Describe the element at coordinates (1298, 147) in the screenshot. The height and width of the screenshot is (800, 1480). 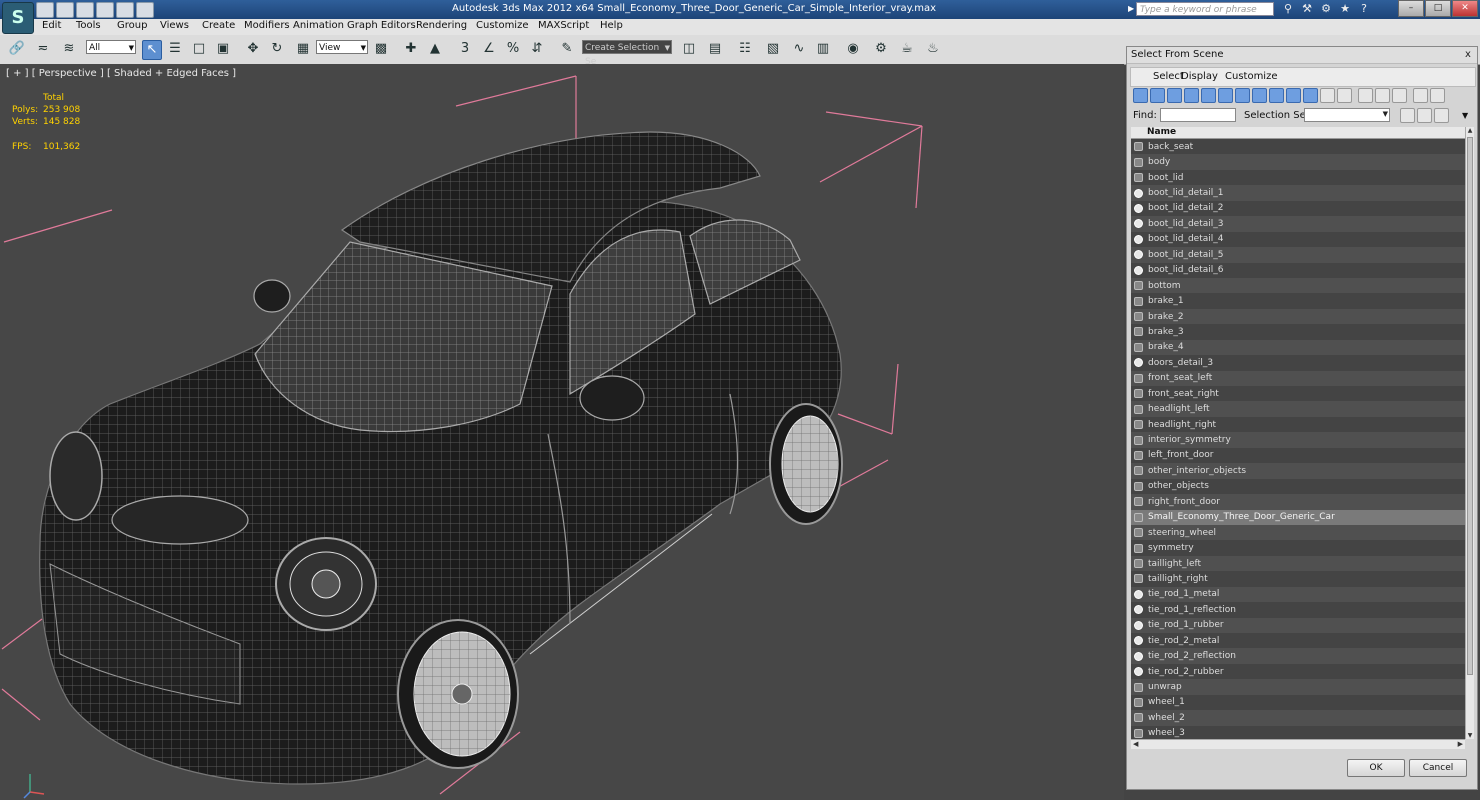
I see `list-item: back_seat` at that location.